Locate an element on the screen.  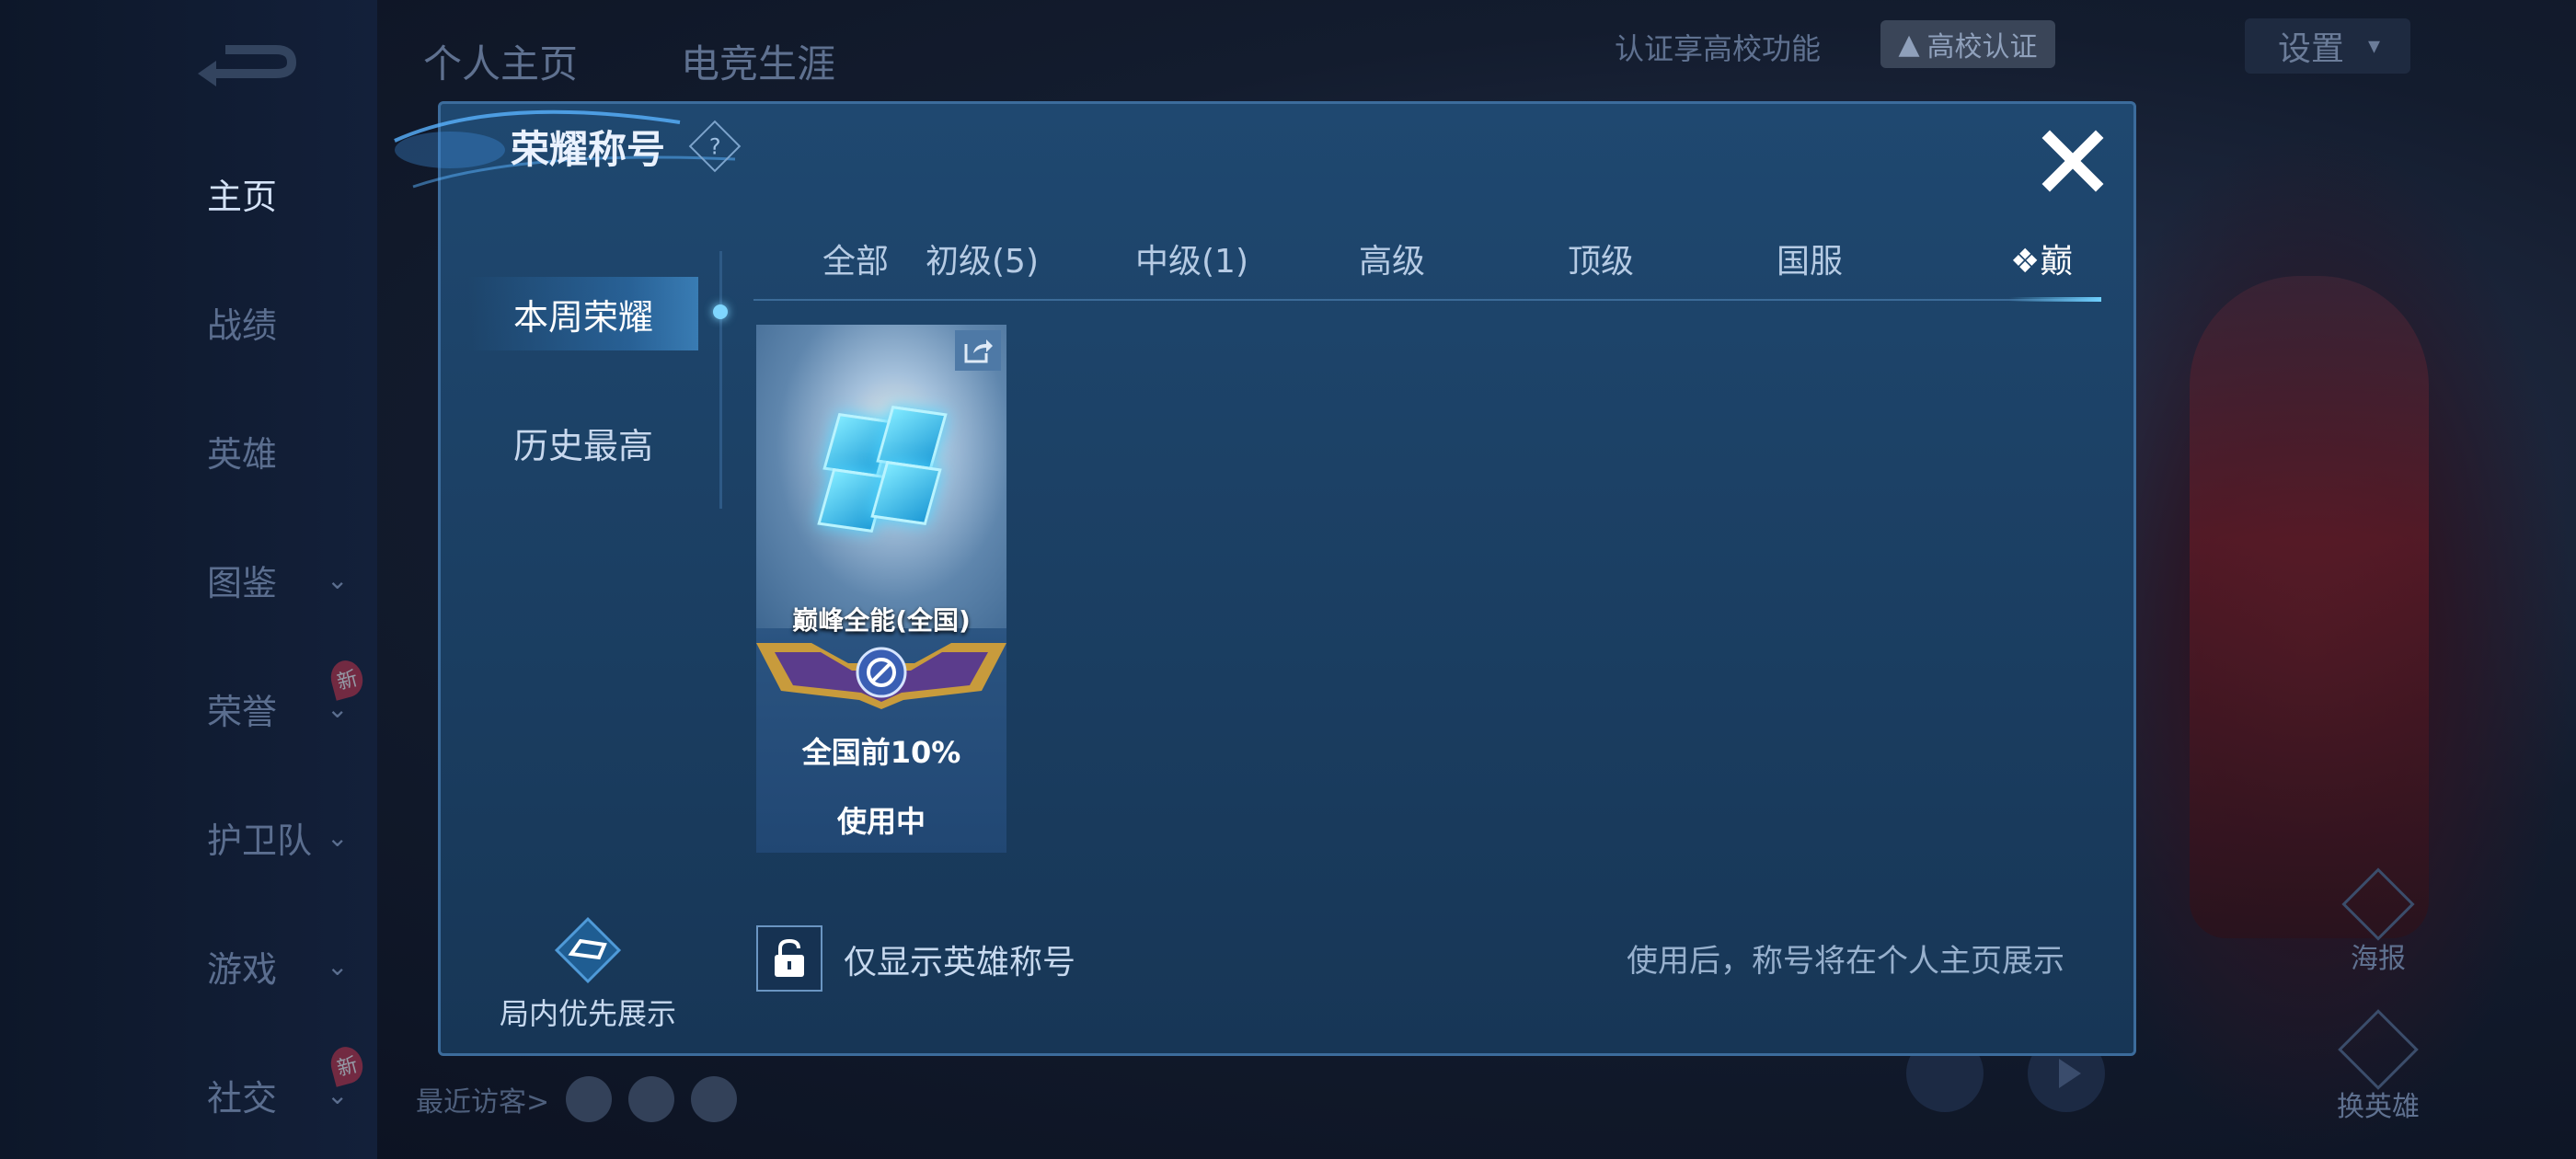
in-game-priority-icon is located at coordinates (588, 950).